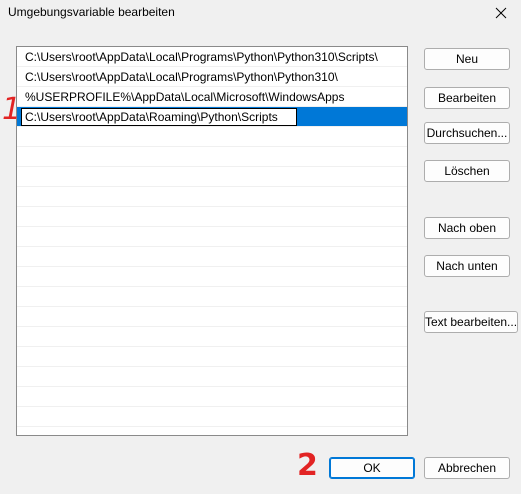  I want to click on close-button, so click(501, 13).